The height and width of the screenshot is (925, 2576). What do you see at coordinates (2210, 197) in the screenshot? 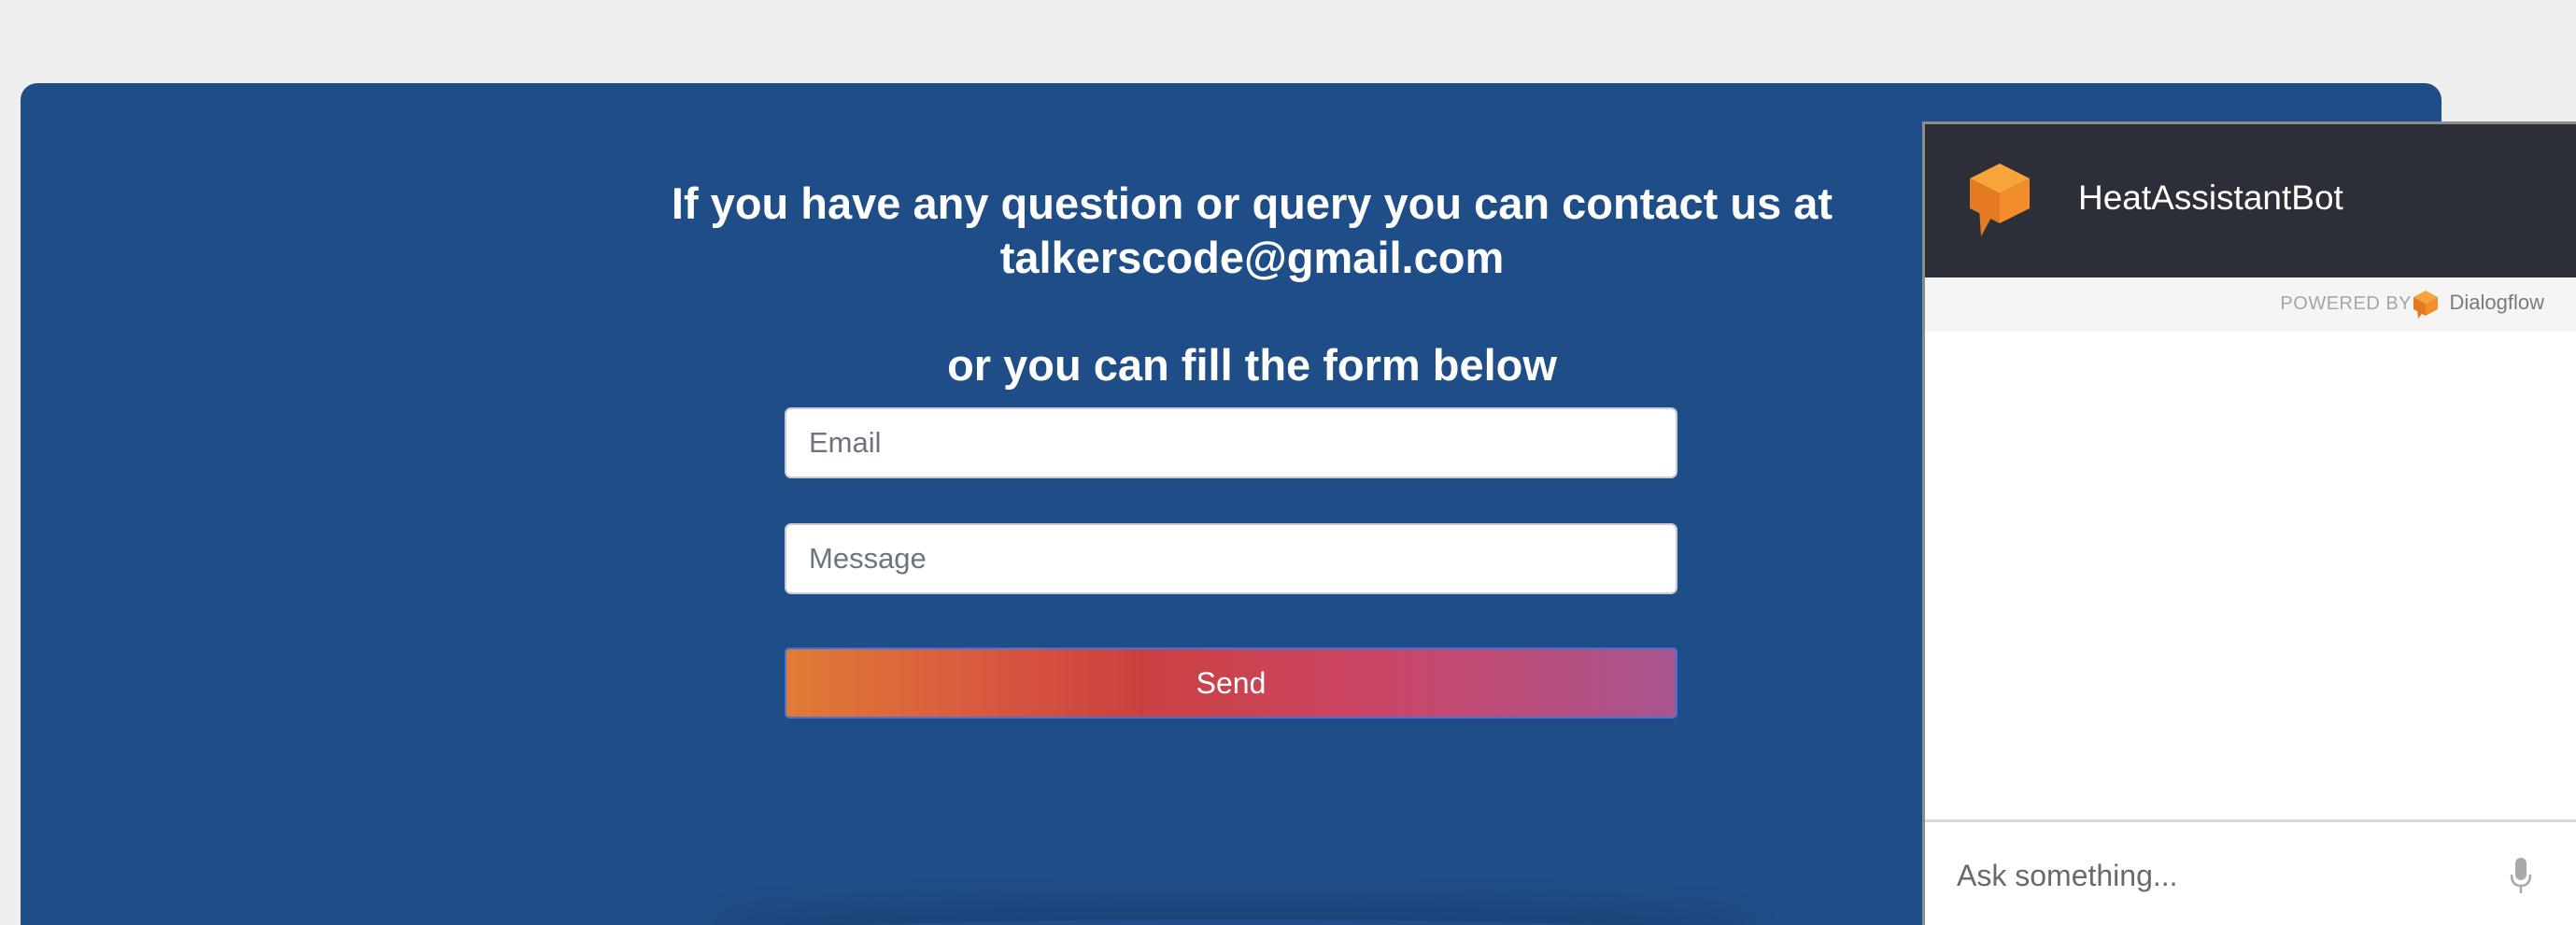
I see `bot-name: HeatAssistantBot` at bounding box center [2210, 197].